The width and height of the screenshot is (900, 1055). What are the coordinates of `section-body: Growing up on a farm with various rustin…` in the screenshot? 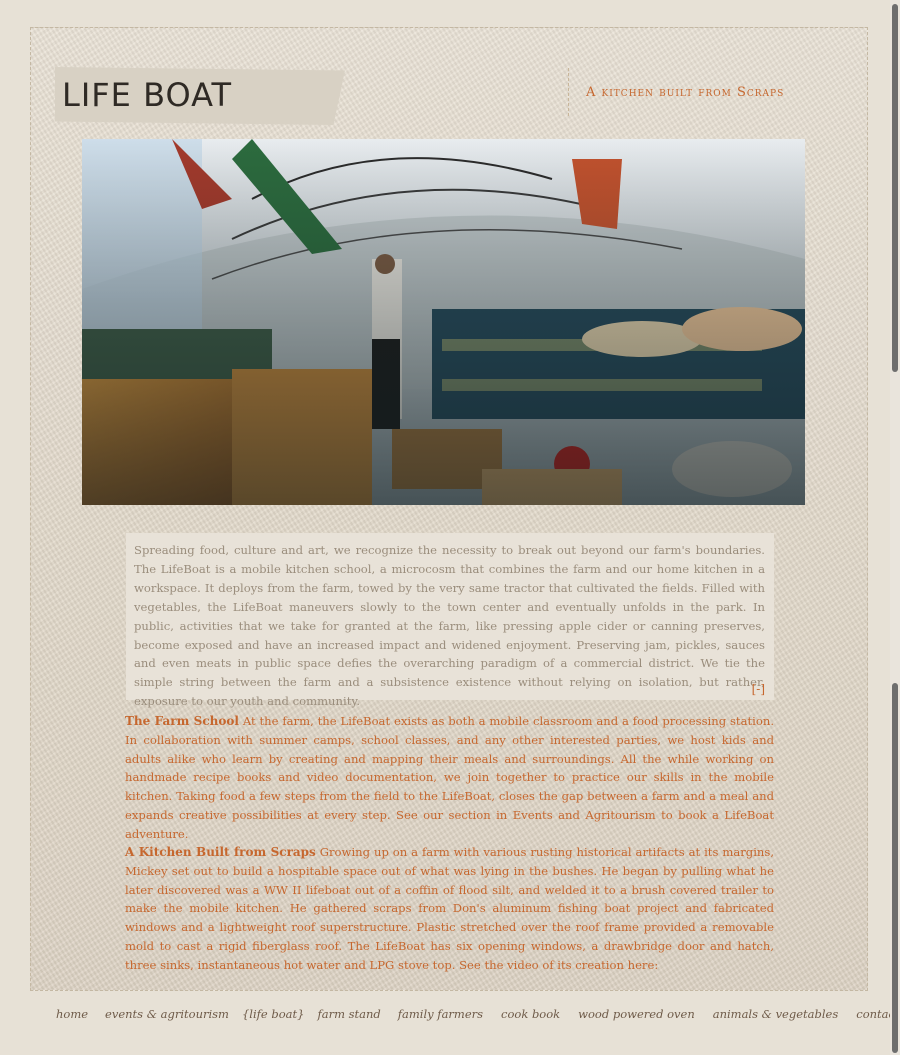 It's located at (449, 908).